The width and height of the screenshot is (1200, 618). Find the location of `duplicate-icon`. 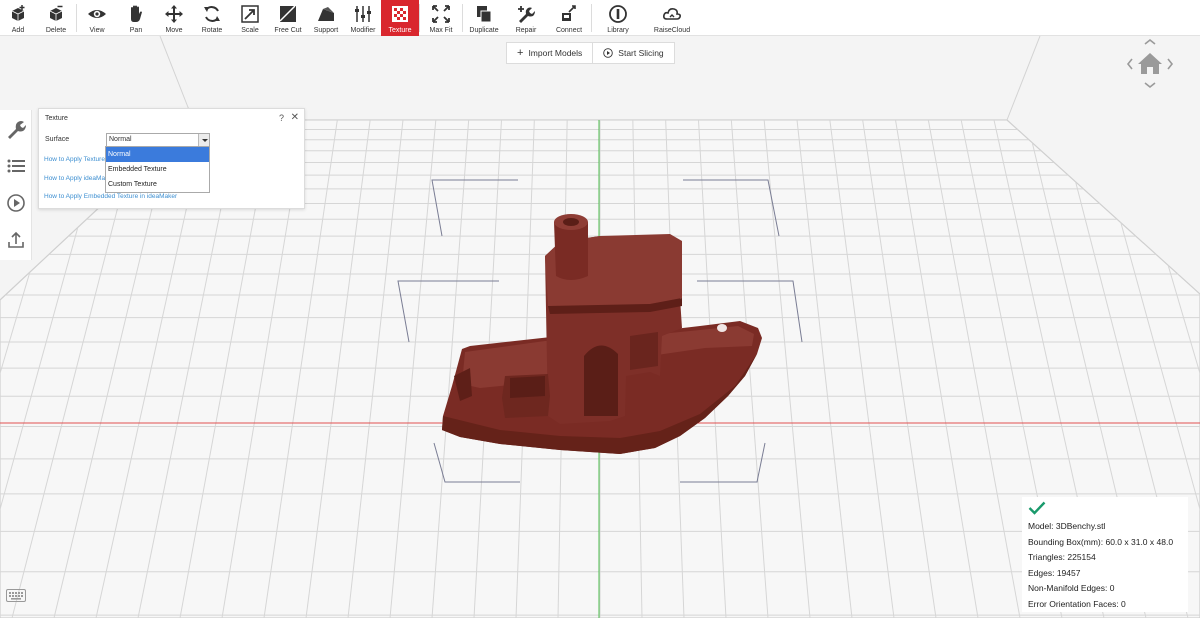

duplicate-icon is located at coordinates (484, 14).